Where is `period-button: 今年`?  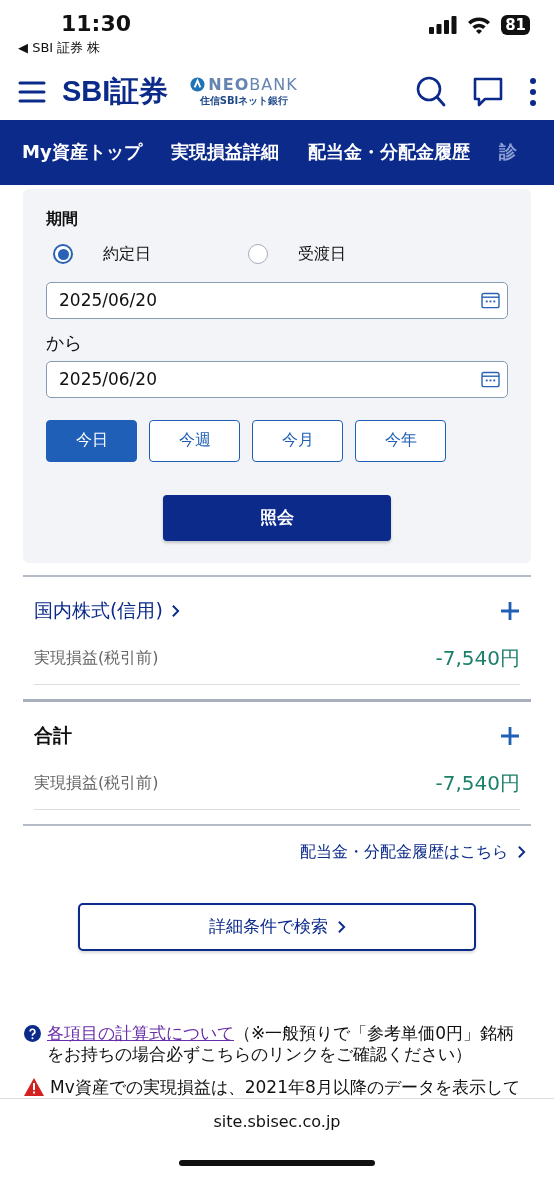 period-button: 今年 is located at coordinates (400, 440).